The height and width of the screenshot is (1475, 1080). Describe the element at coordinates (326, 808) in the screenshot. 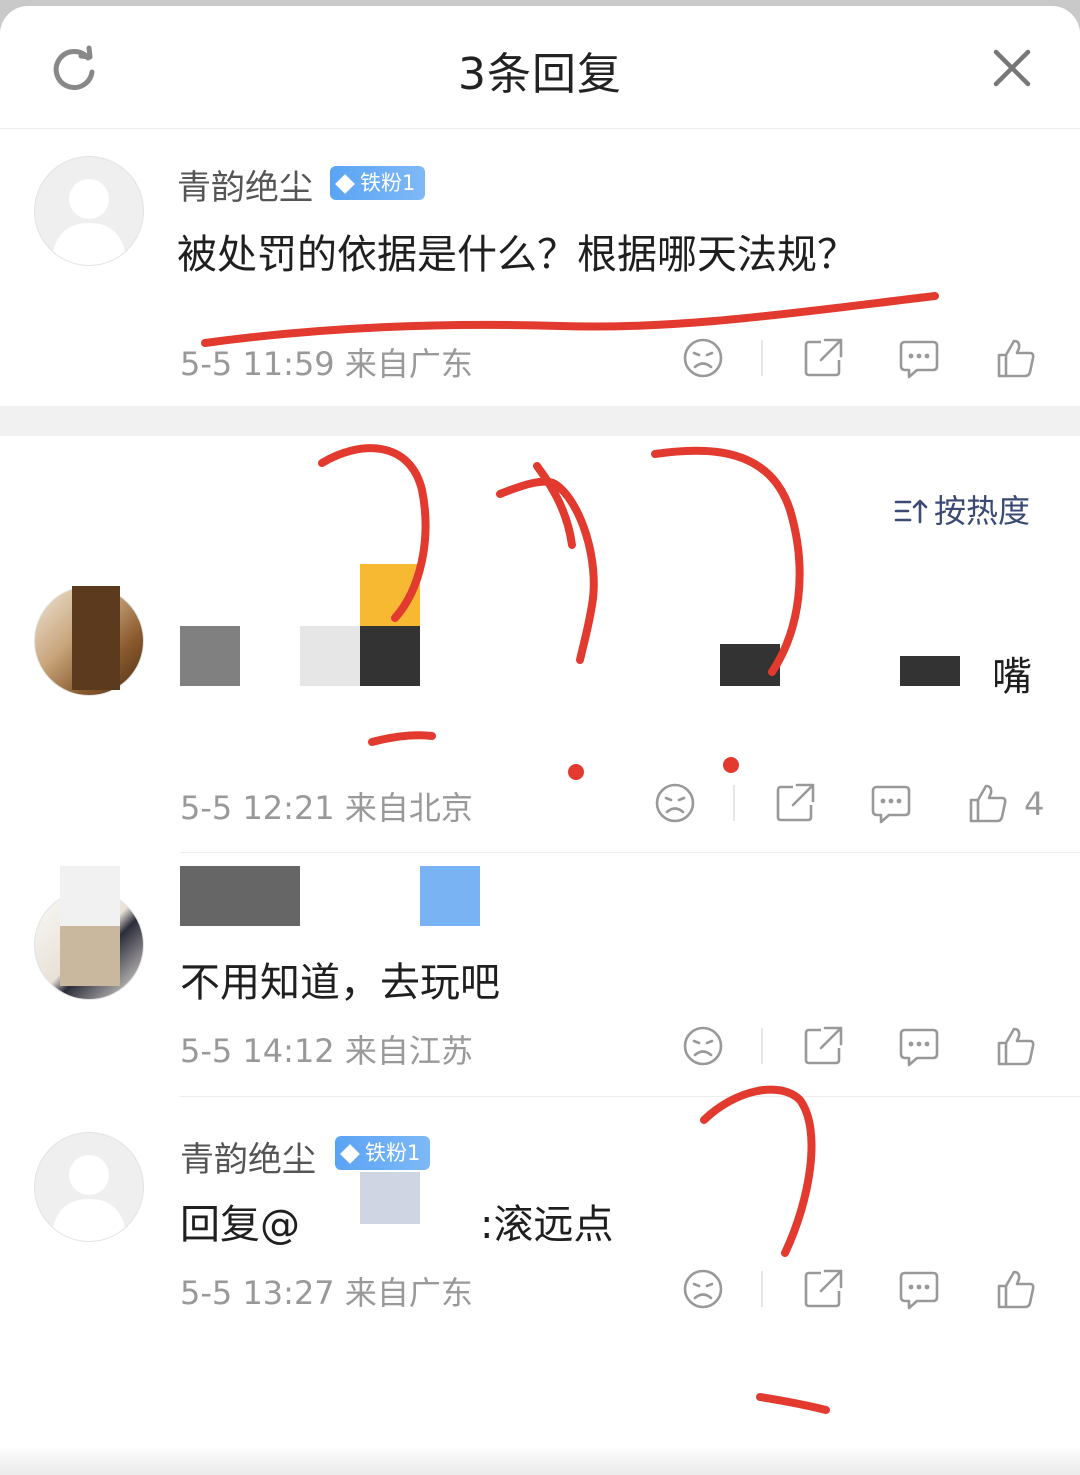

I see `comment-meta: 5-5 12:21 来自北京` at that location.